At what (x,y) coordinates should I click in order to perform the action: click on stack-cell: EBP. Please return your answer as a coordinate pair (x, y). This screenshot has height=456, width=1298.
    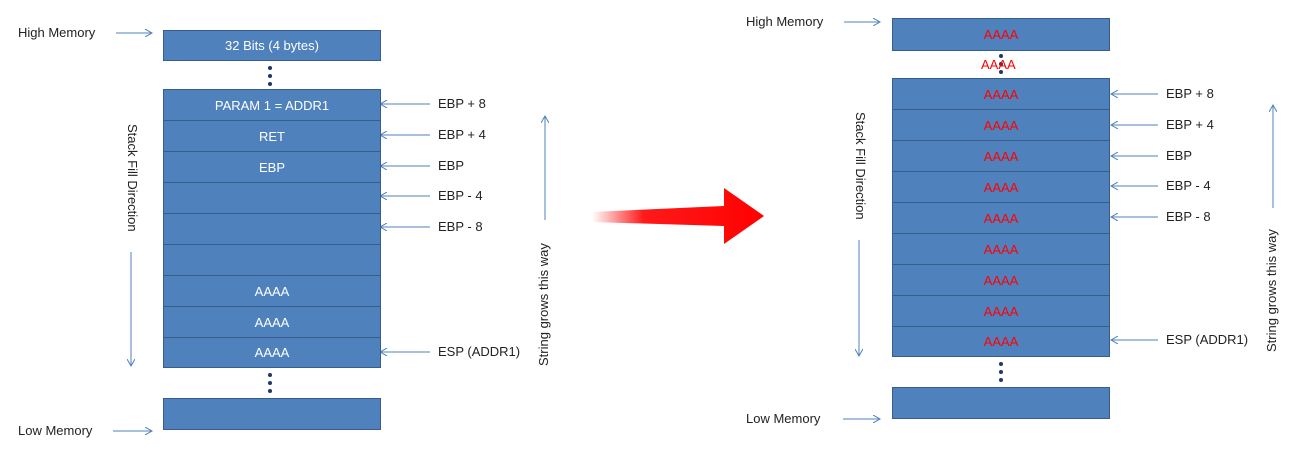
    Looking at the image, I should click on (272, 167).